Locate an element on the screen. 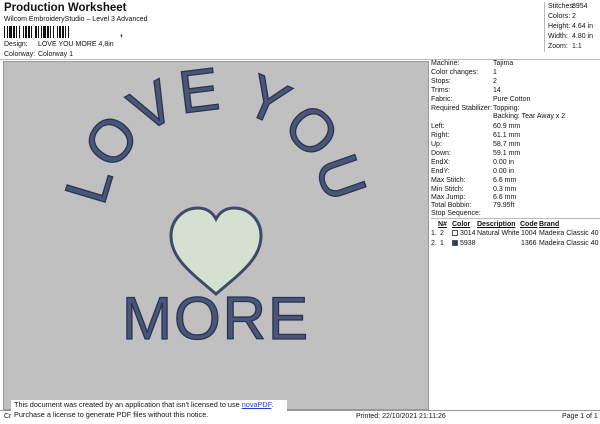 The height and width of the screenshot is (424, 600). worksheet-title: Production Worksheet is located at coordinates (65, 8).